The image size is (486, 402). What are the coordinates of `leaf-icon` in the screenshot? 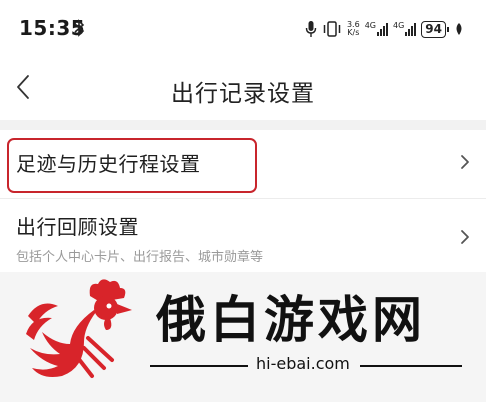 It's located at (459, 29).